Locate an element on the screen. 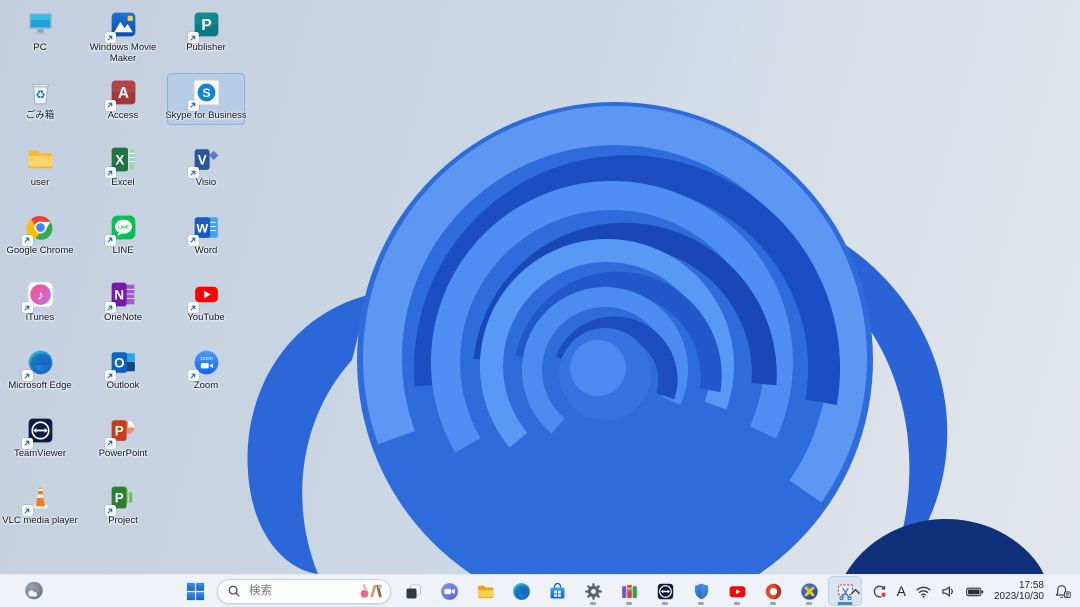  excel-icon: X is located at coordinates (122, 161).